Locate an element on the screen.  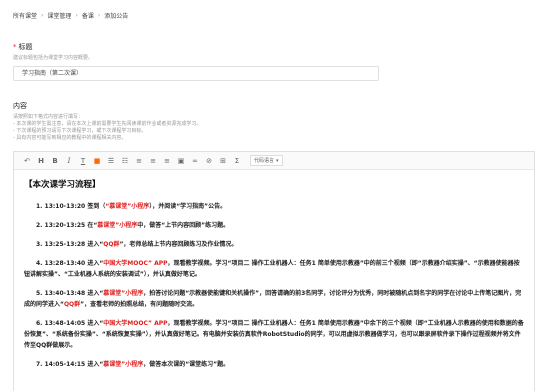
title-label-text: 标题 is located at coordinates (25, 47).